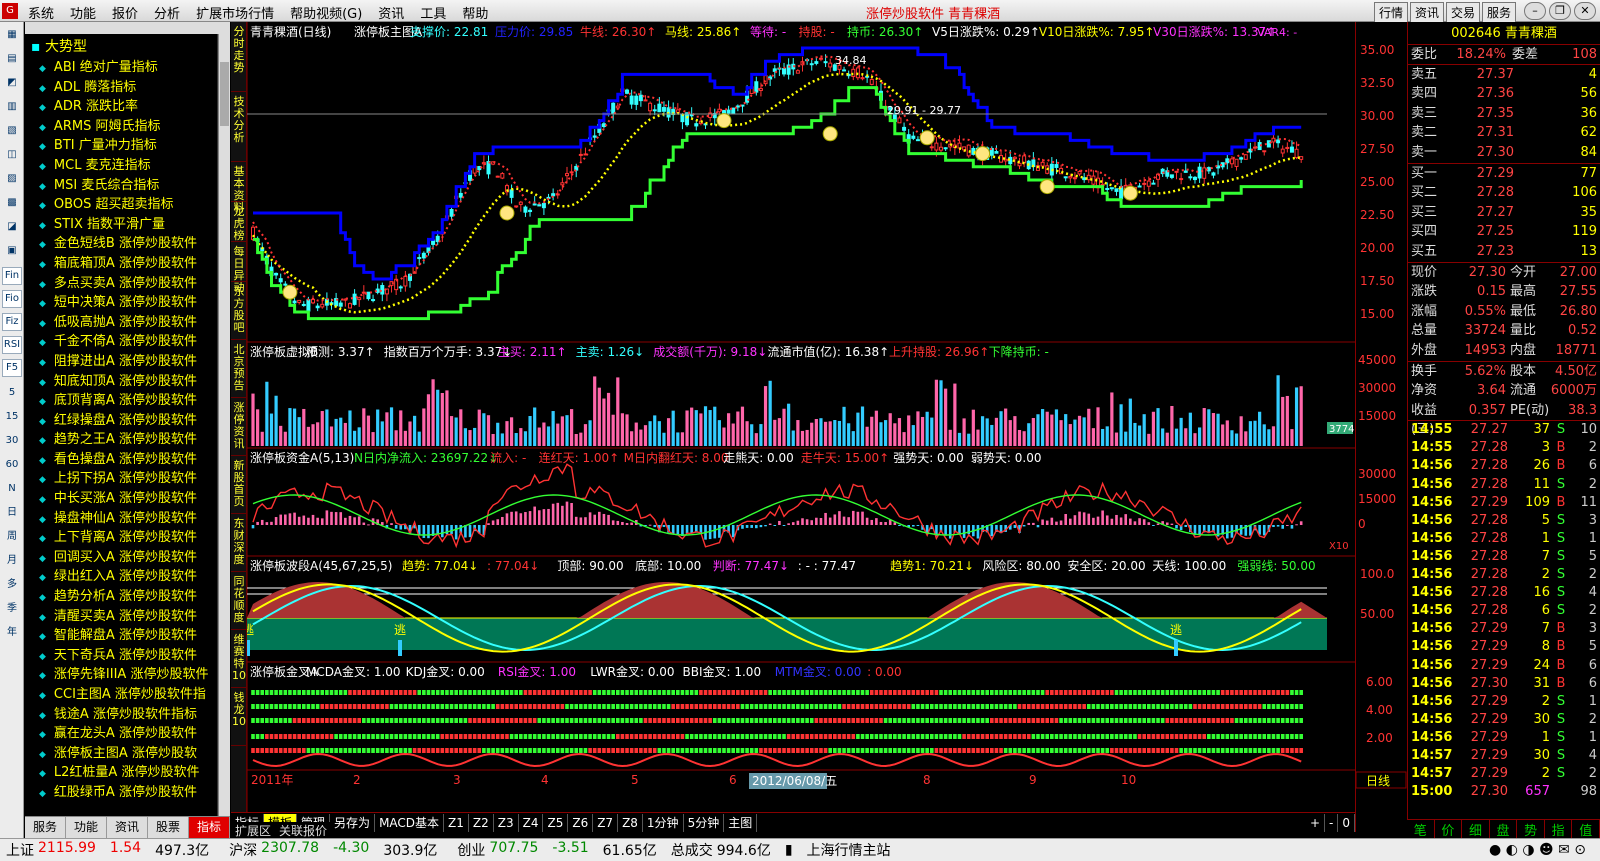 The image size is (1600, 861). Describe the element at coordinates (12, 368) in the screenshot. I see `toolbar-button-F5: F5` at that location.